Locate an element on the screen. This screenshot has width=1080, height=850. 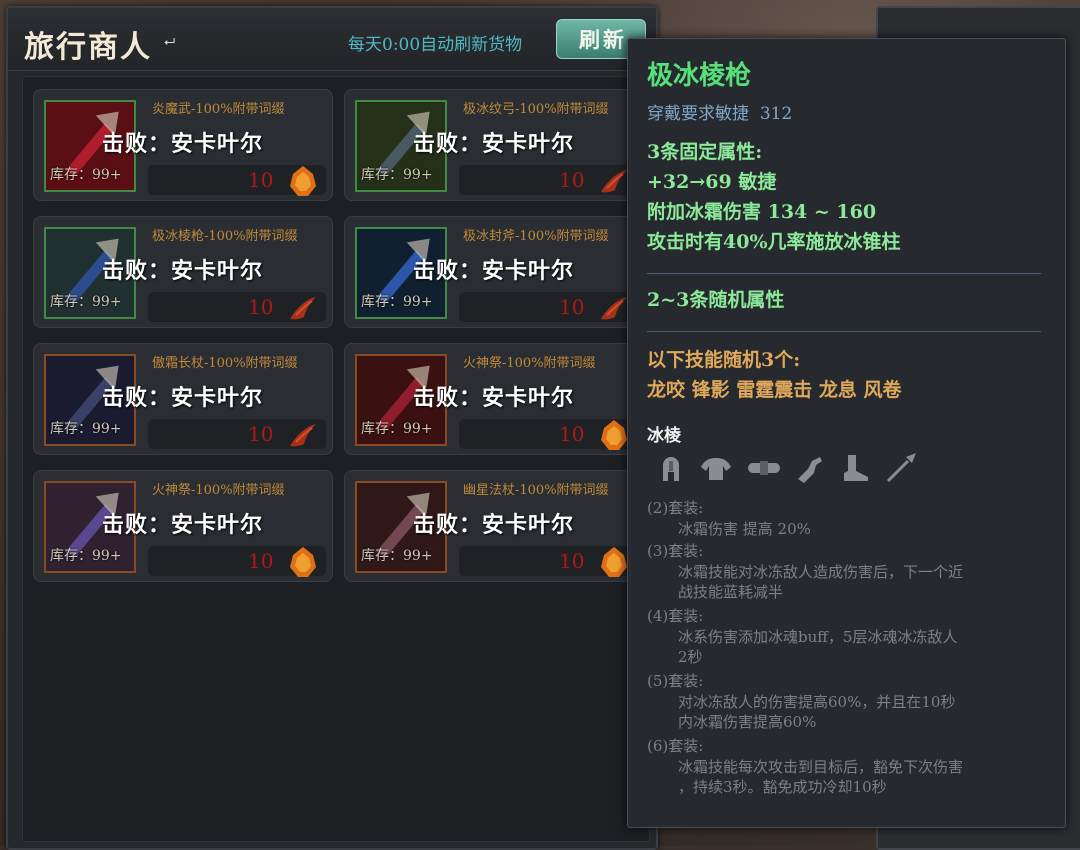
item-name: 极冰棱枪-100%附带词缀 is located at coordinates (225, 236).